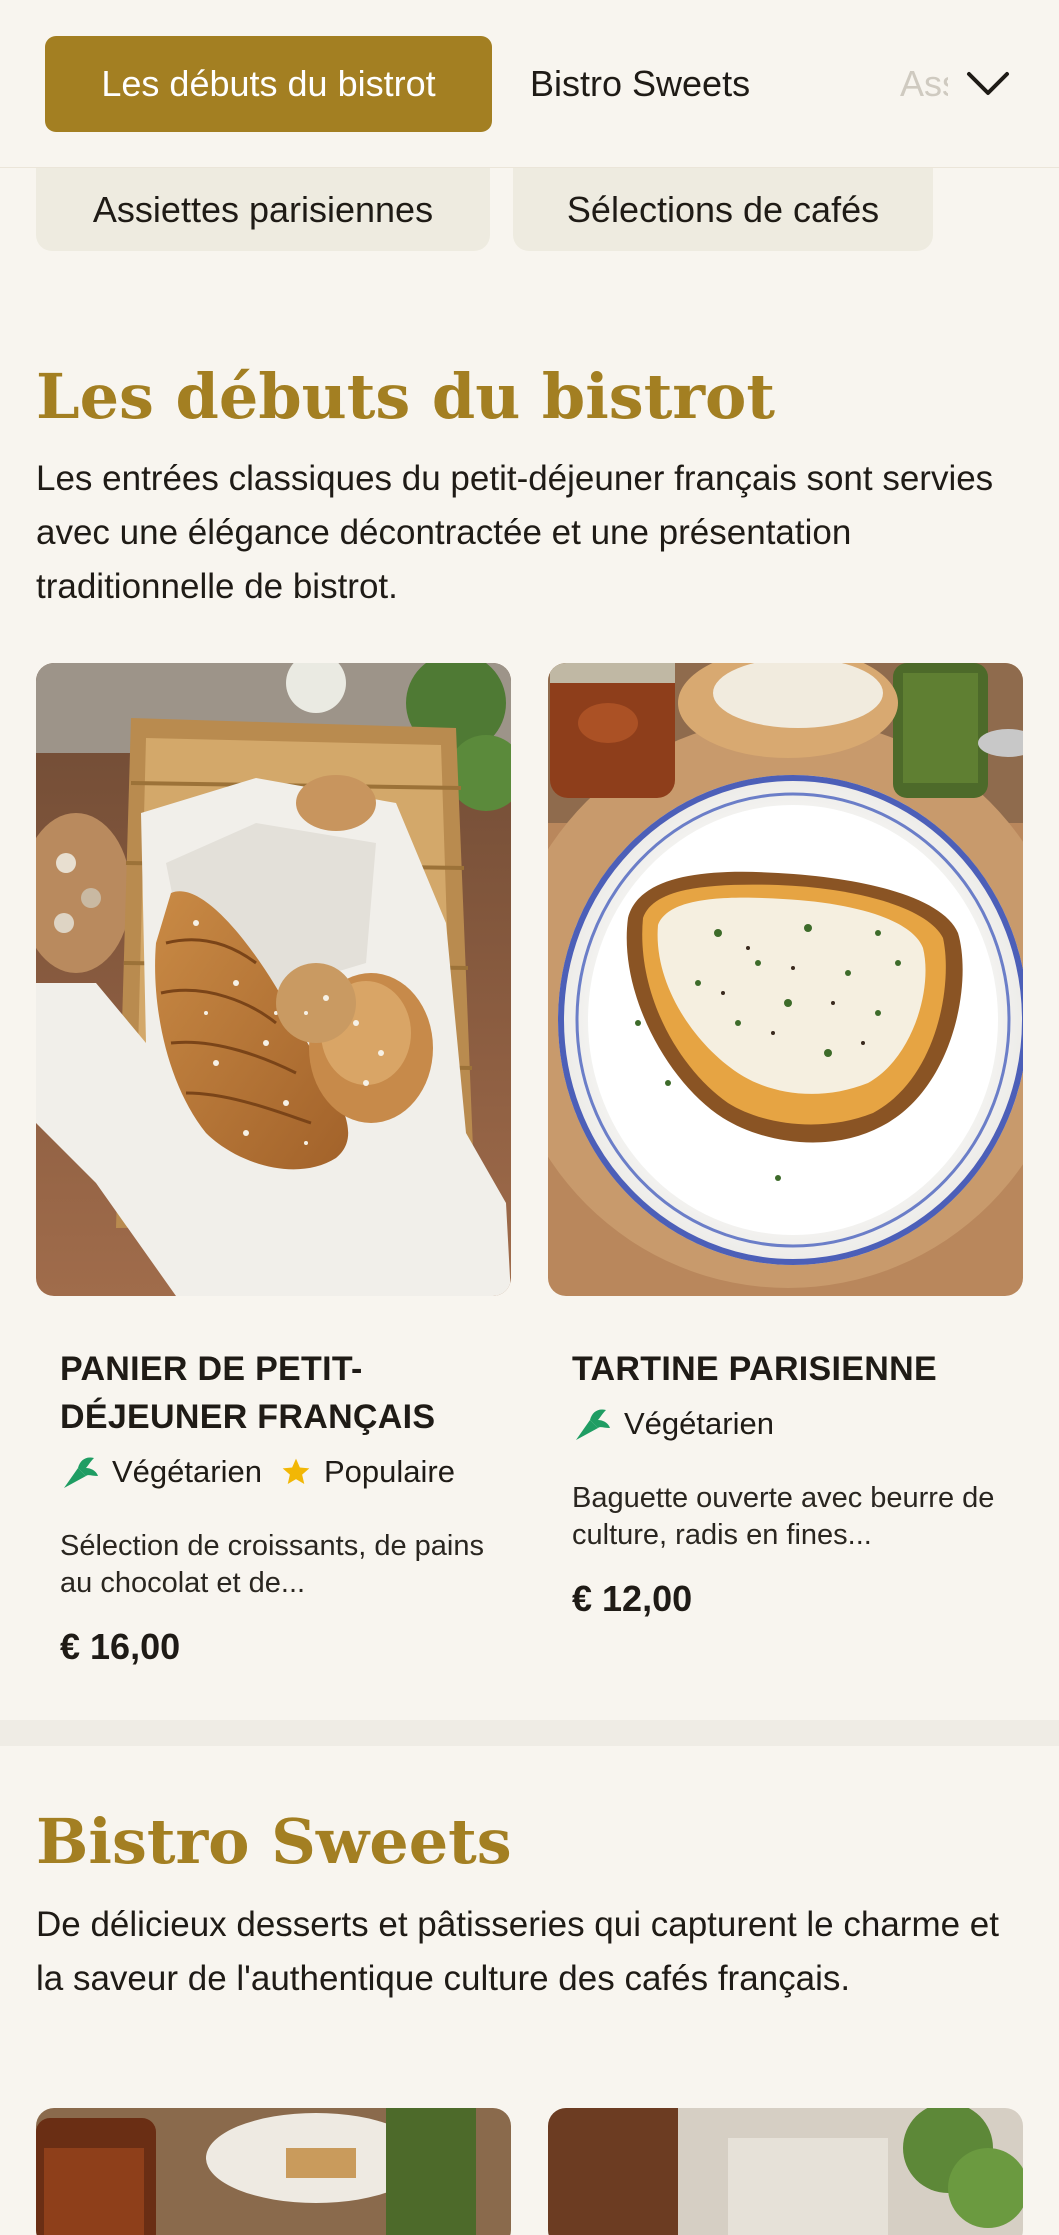 The image size is (1059, 2235). I want to click on chip-assiettes-parisiennes: Assiettes parisiennes, so click(263, 209).